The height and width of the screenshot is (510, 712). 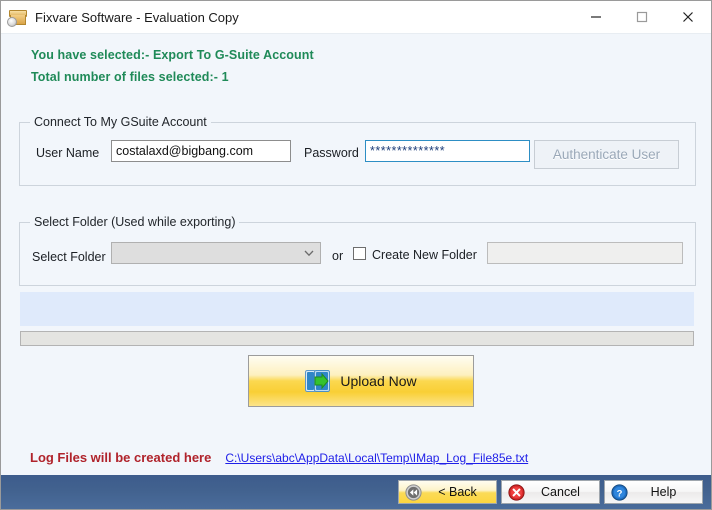 I want to click on footer-bar: < Back Cancel ? Help, so click(x=356, y=492).